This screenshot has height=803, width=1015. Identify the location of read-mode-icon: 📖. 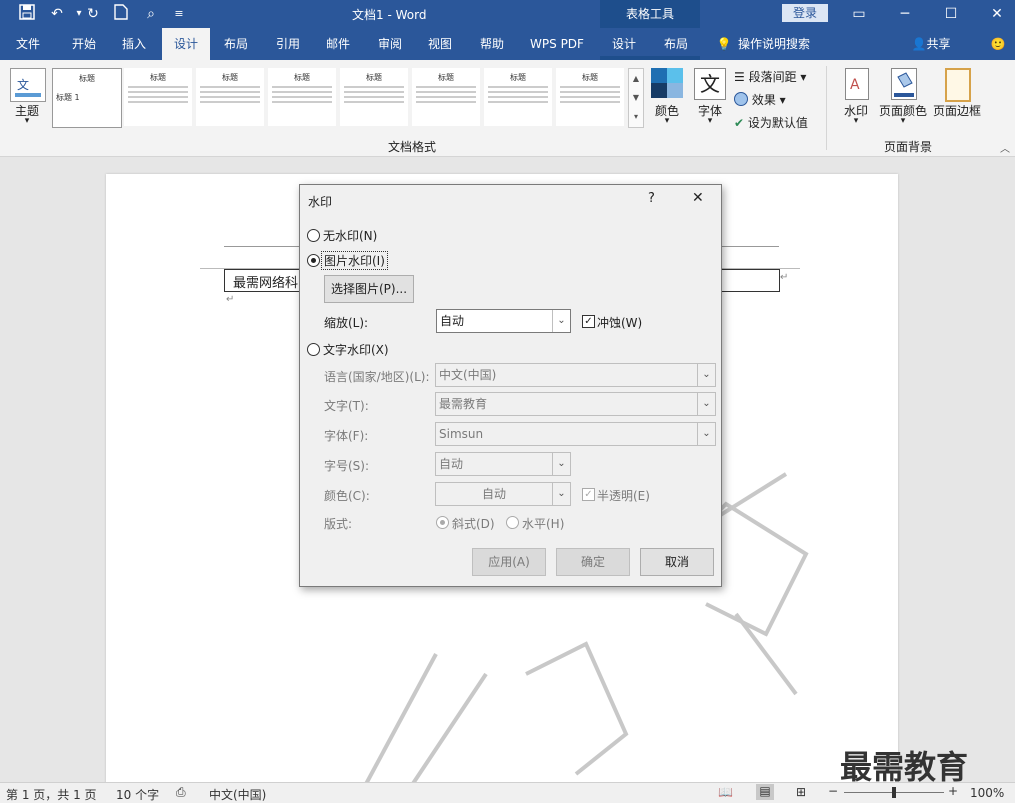
(725, 792).